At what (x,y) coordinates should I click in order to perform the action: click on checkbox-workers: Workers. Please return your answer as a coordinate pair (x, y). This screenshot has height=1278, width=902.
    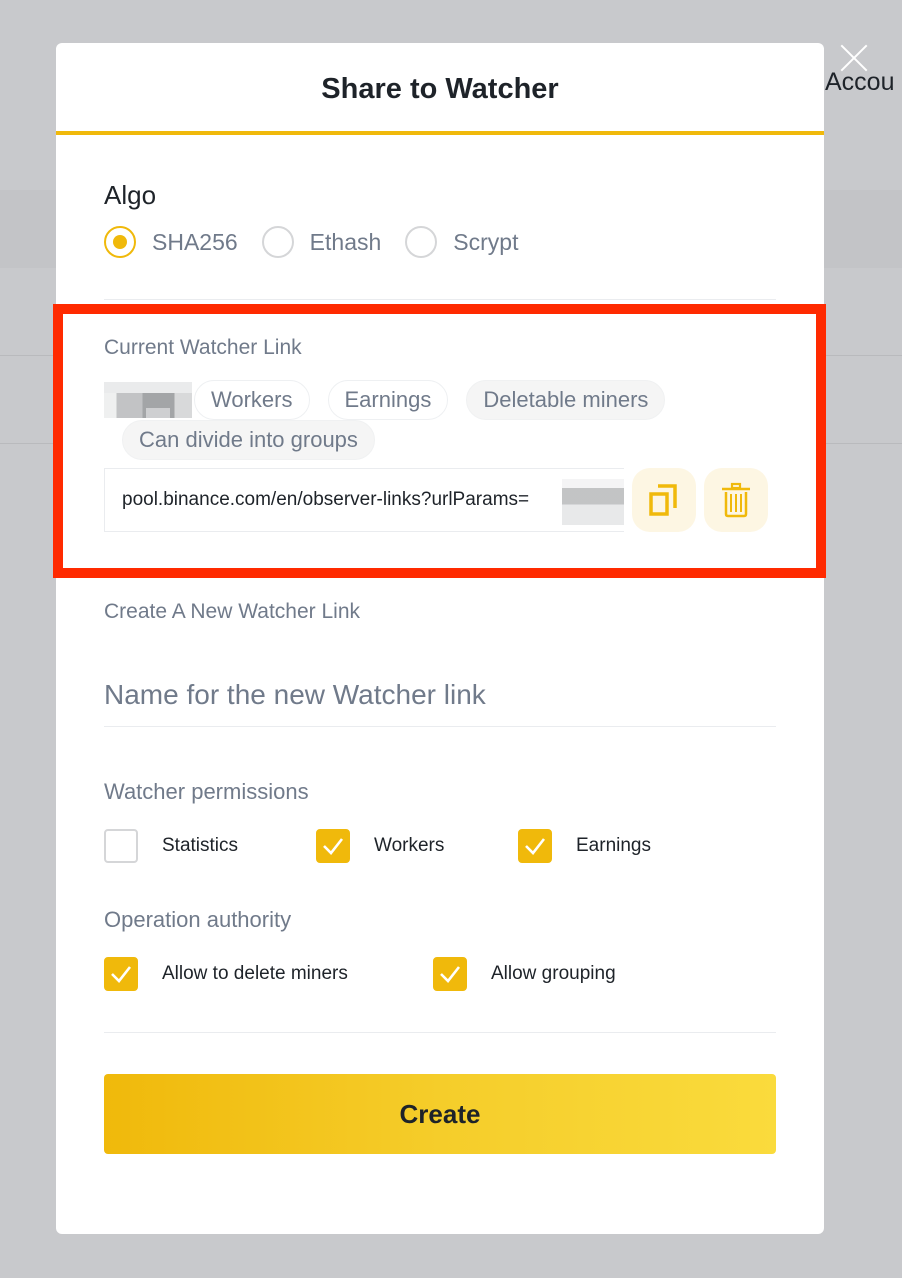
    Looking at the image, I should click on (417, 846).